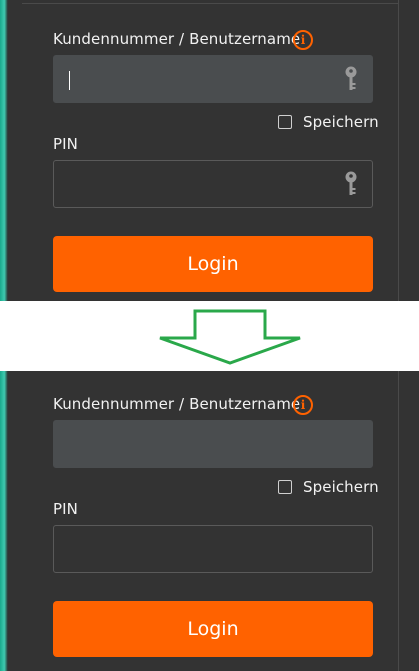 The height and width of the screenshot is (671, 419). I want to click on down-arrow-icon, so click(230, 337).